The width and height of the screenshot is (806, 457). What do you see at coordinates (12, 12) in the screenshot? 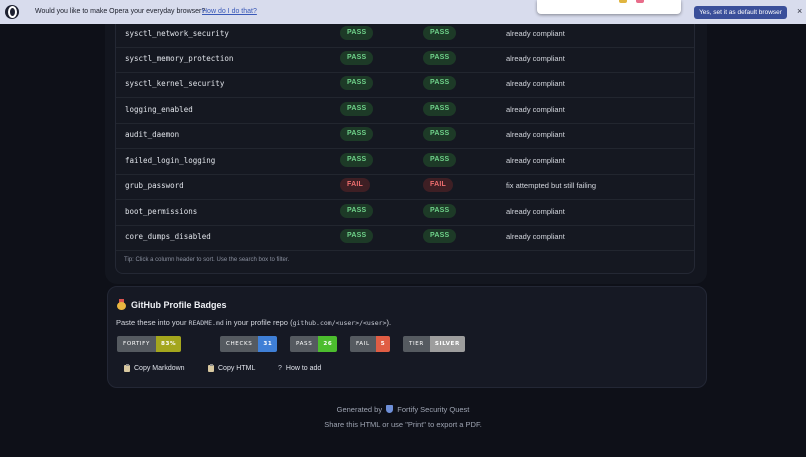
I see `opera-logo-icon` at bounding box center [12, 12].